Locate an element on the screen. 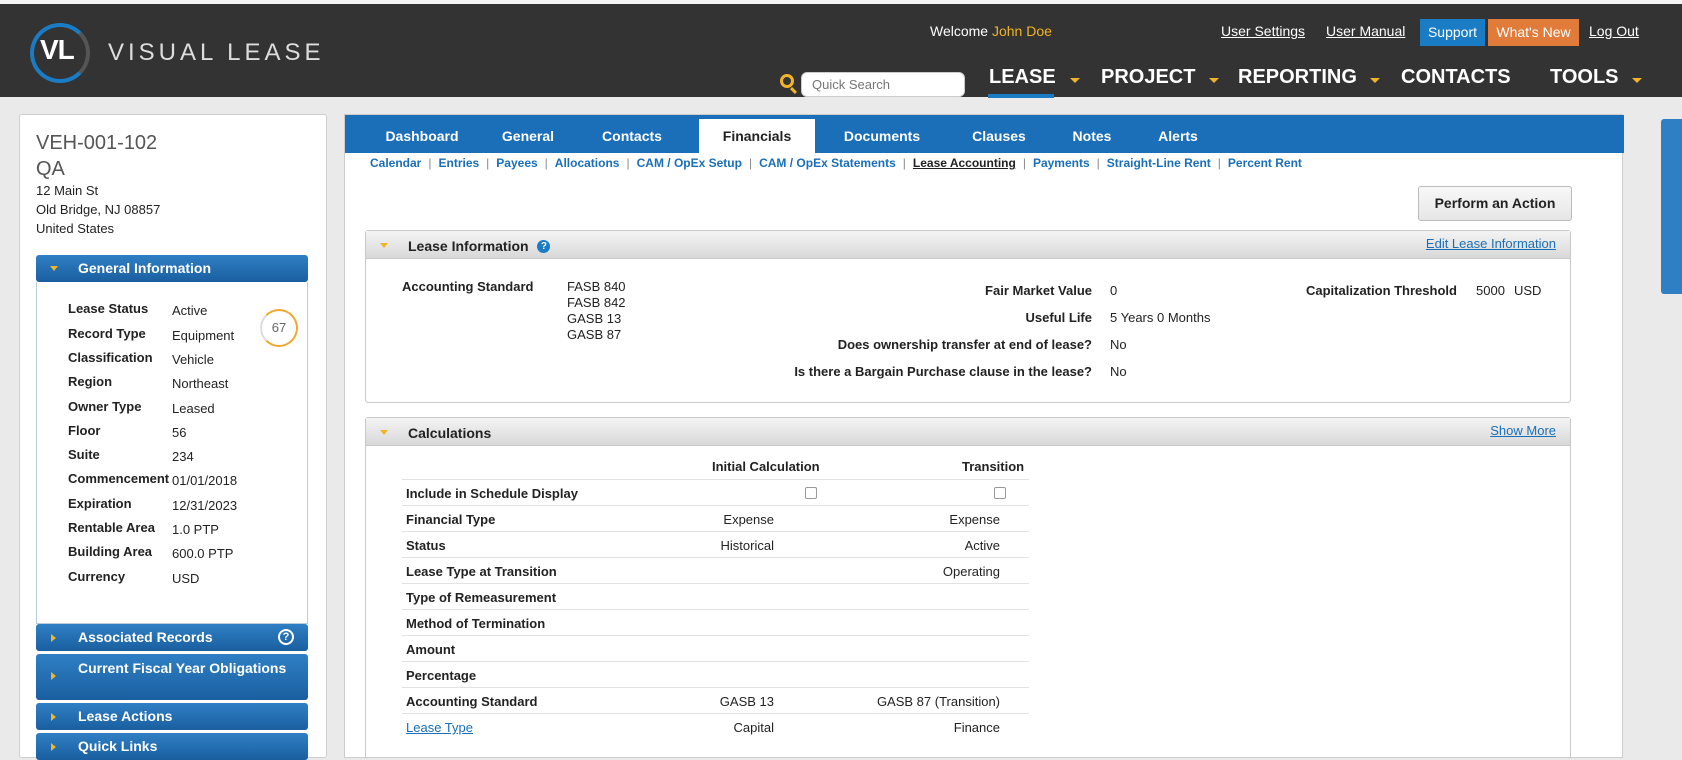 Image resolution: width=1682 pixels, height=760 pixels. subnav-lease-accounting: Lease Accounting is located at coordinates (964, 163).